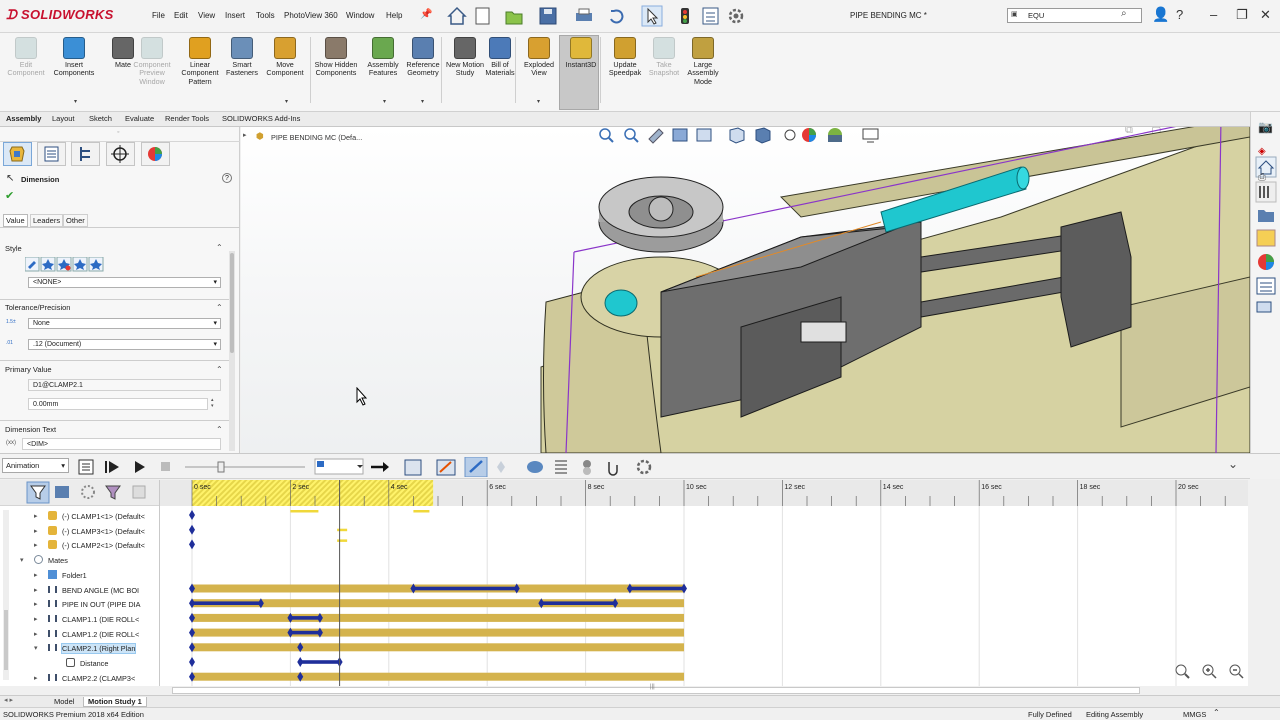 This screenshot has width=1280, height=720. What do you see at coordinates (118, 404) in the screenshot?
I see `dimension-value-field: 0.00mm` at bounding box center [118, 404].